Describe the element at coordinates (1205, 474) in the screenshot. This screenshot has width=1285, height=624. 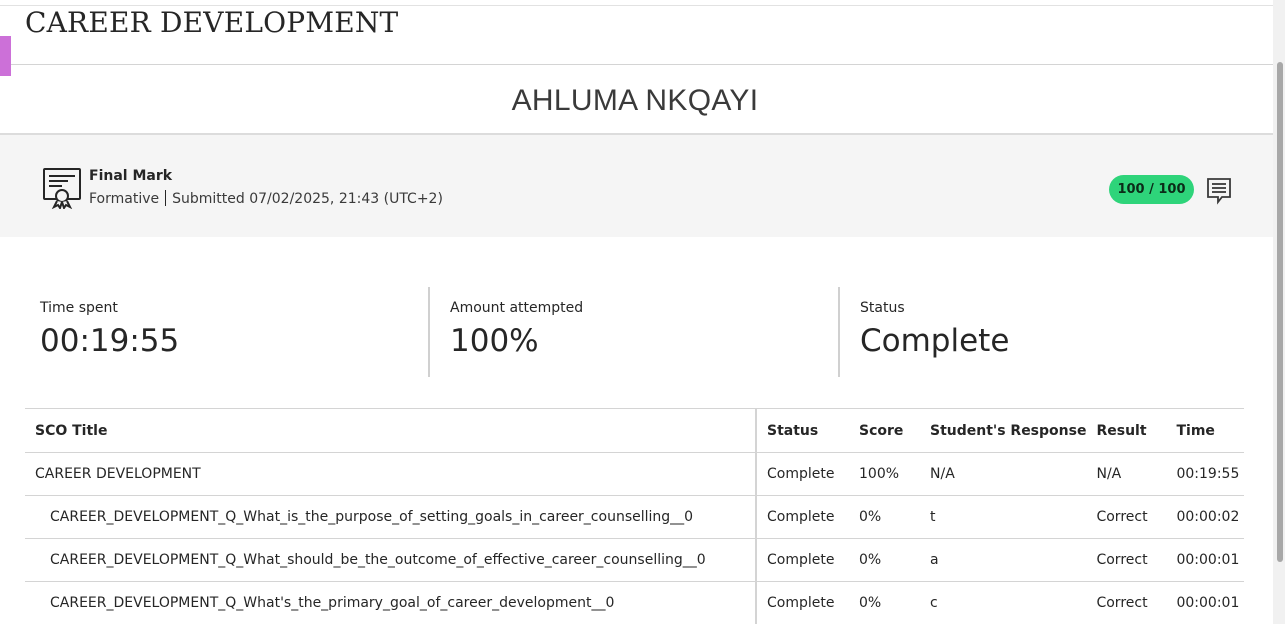
I see `cell-time: 00:19:55` at that location.